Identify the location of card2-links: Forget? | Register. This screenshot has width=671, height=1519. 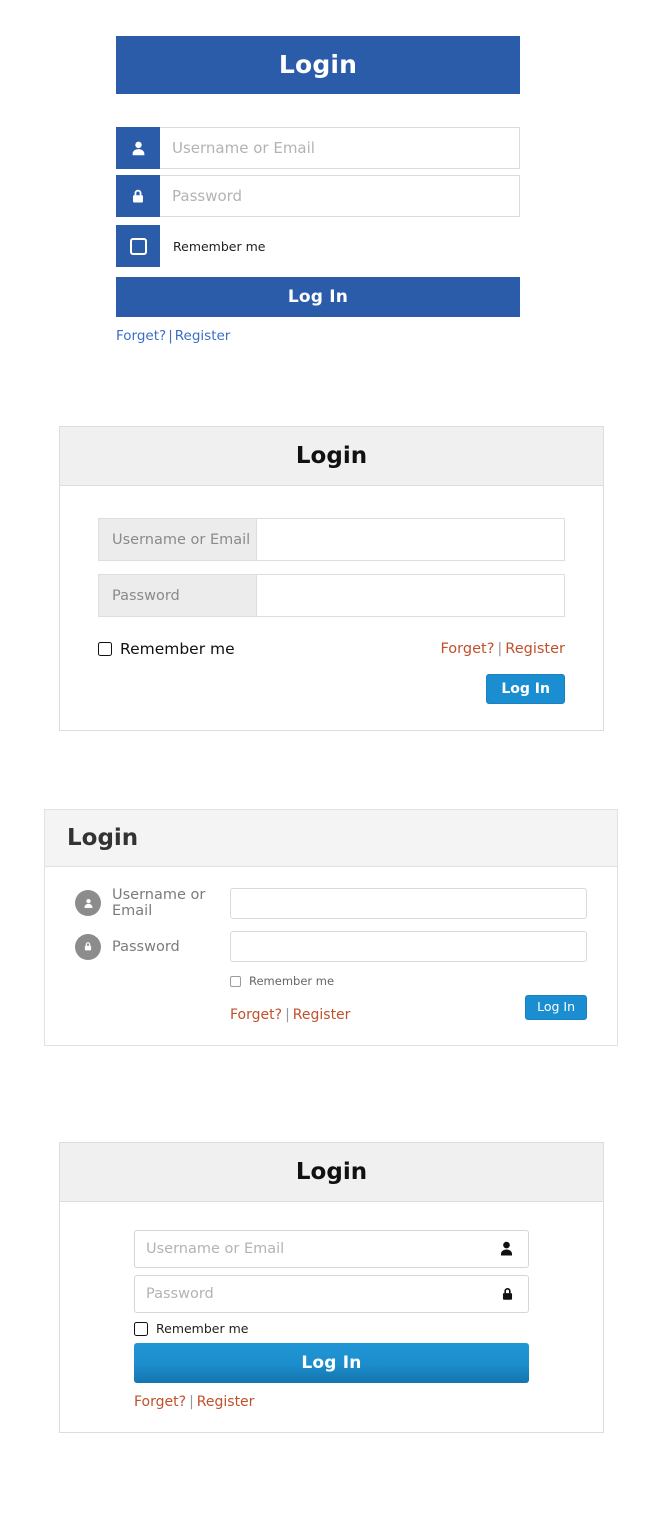
(502, 649).